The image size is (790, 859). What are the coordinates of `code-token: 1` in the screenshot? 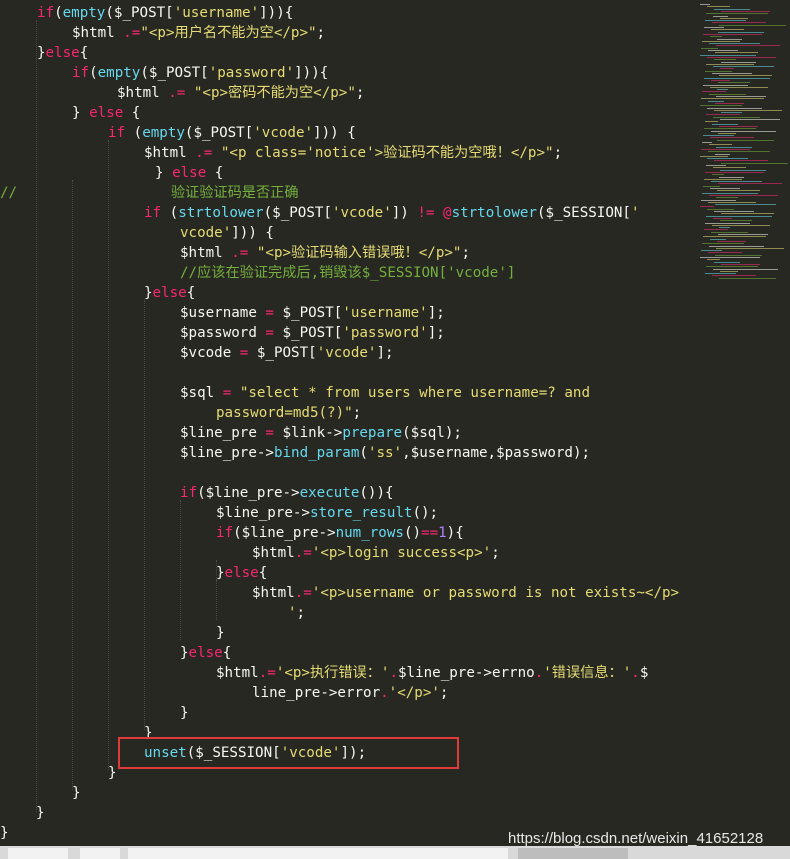 It's located at (442, 533).